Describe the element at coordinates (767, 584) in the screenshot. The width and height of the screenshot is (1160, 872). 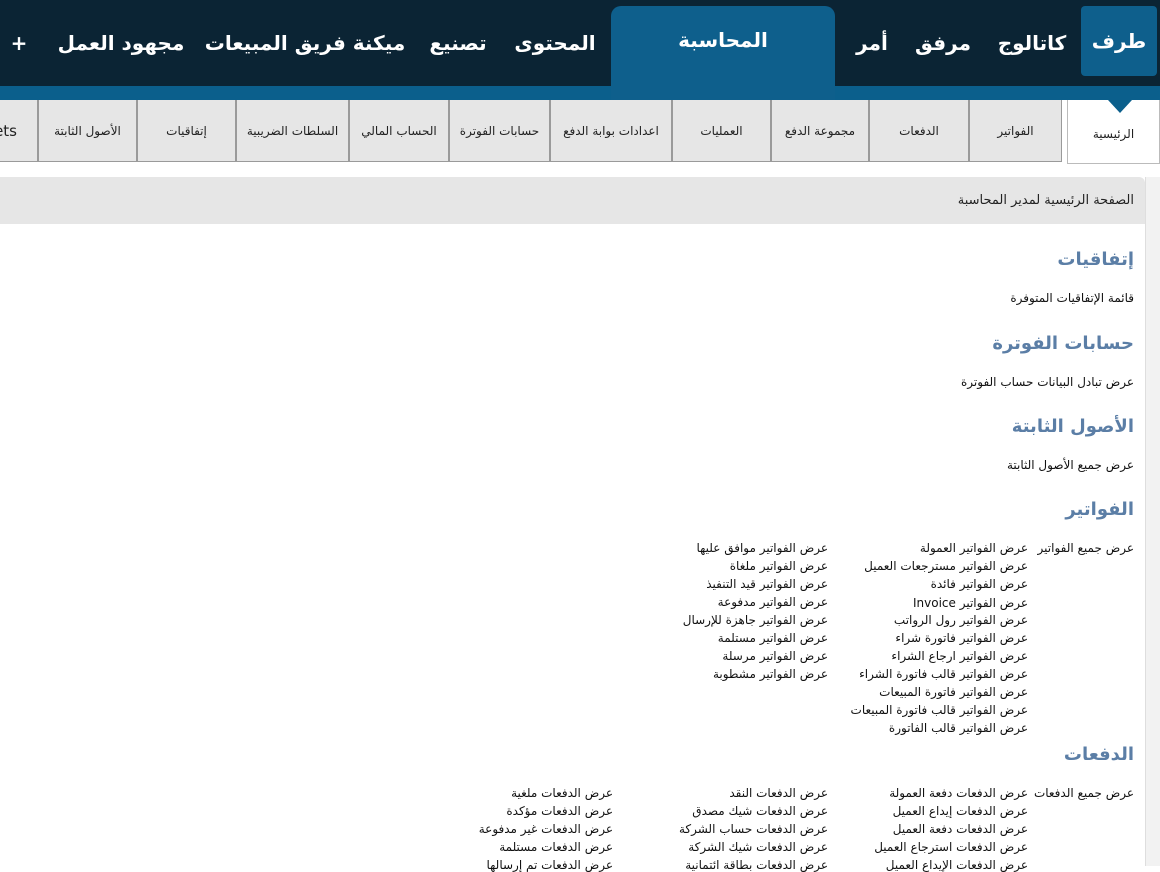
I see `link-invoice-status: عرض الفواتير قيد التنفيذ` at that location.